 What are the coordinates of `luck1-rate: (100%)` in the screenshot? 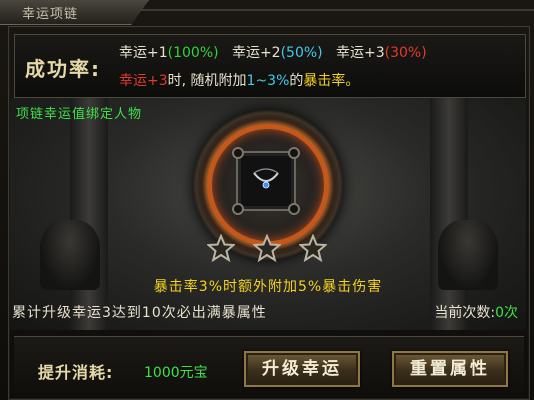 It's located at (193, 53).